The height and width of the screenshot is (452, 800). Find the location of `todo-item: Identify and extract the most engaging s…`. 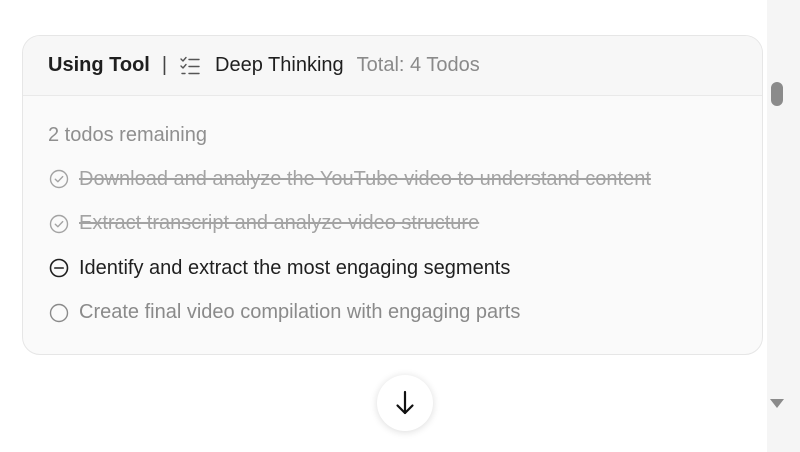

todo-item: Identify and extract the most engaging s… is located at coordinates (405, 268).